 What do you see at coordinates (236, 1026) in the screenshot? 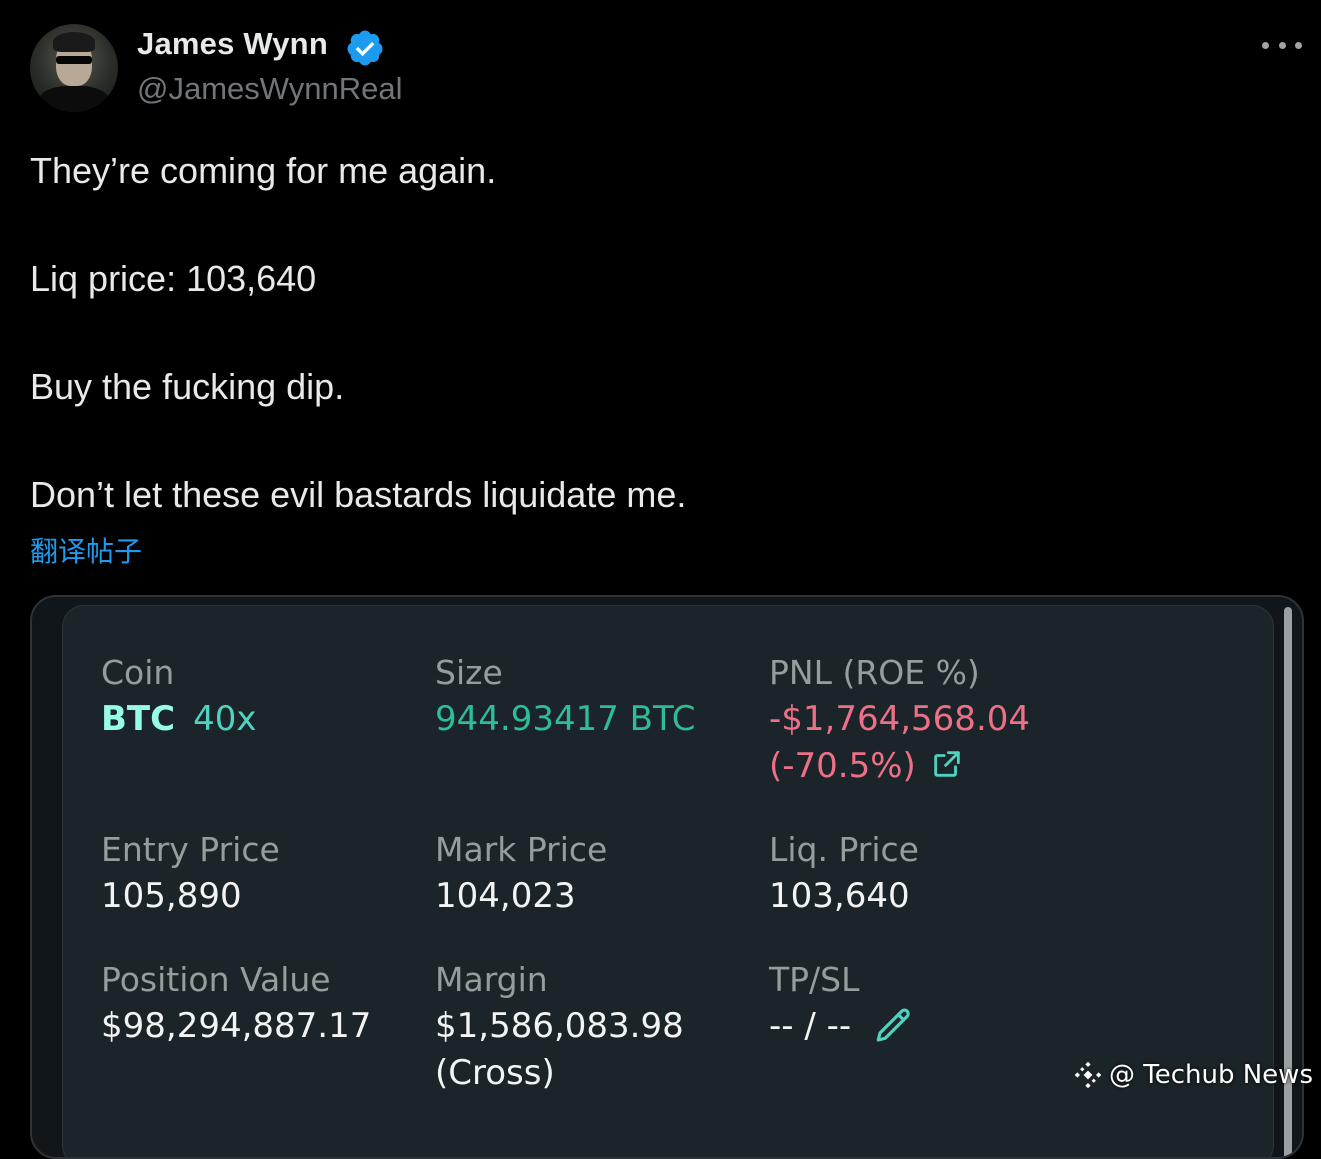
I see `position-value-value: $98,294,887.17` at bounding box center [236, 1026].